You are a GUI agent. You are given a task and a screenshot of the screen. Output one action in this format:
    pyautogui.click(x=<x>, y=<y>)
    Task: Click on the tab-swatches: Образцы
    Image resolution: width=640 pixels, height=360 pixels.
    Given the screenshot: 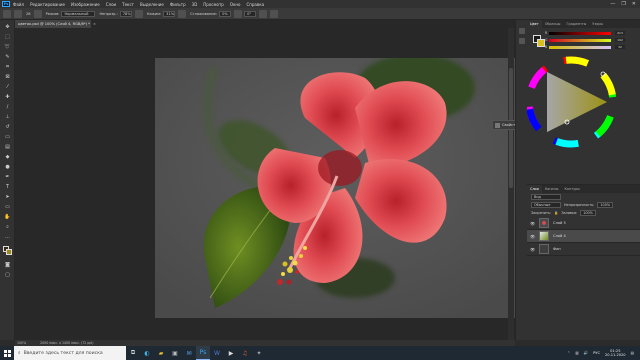 What is the action you would take?
    pyautogui.click(x=553, y=24)
    